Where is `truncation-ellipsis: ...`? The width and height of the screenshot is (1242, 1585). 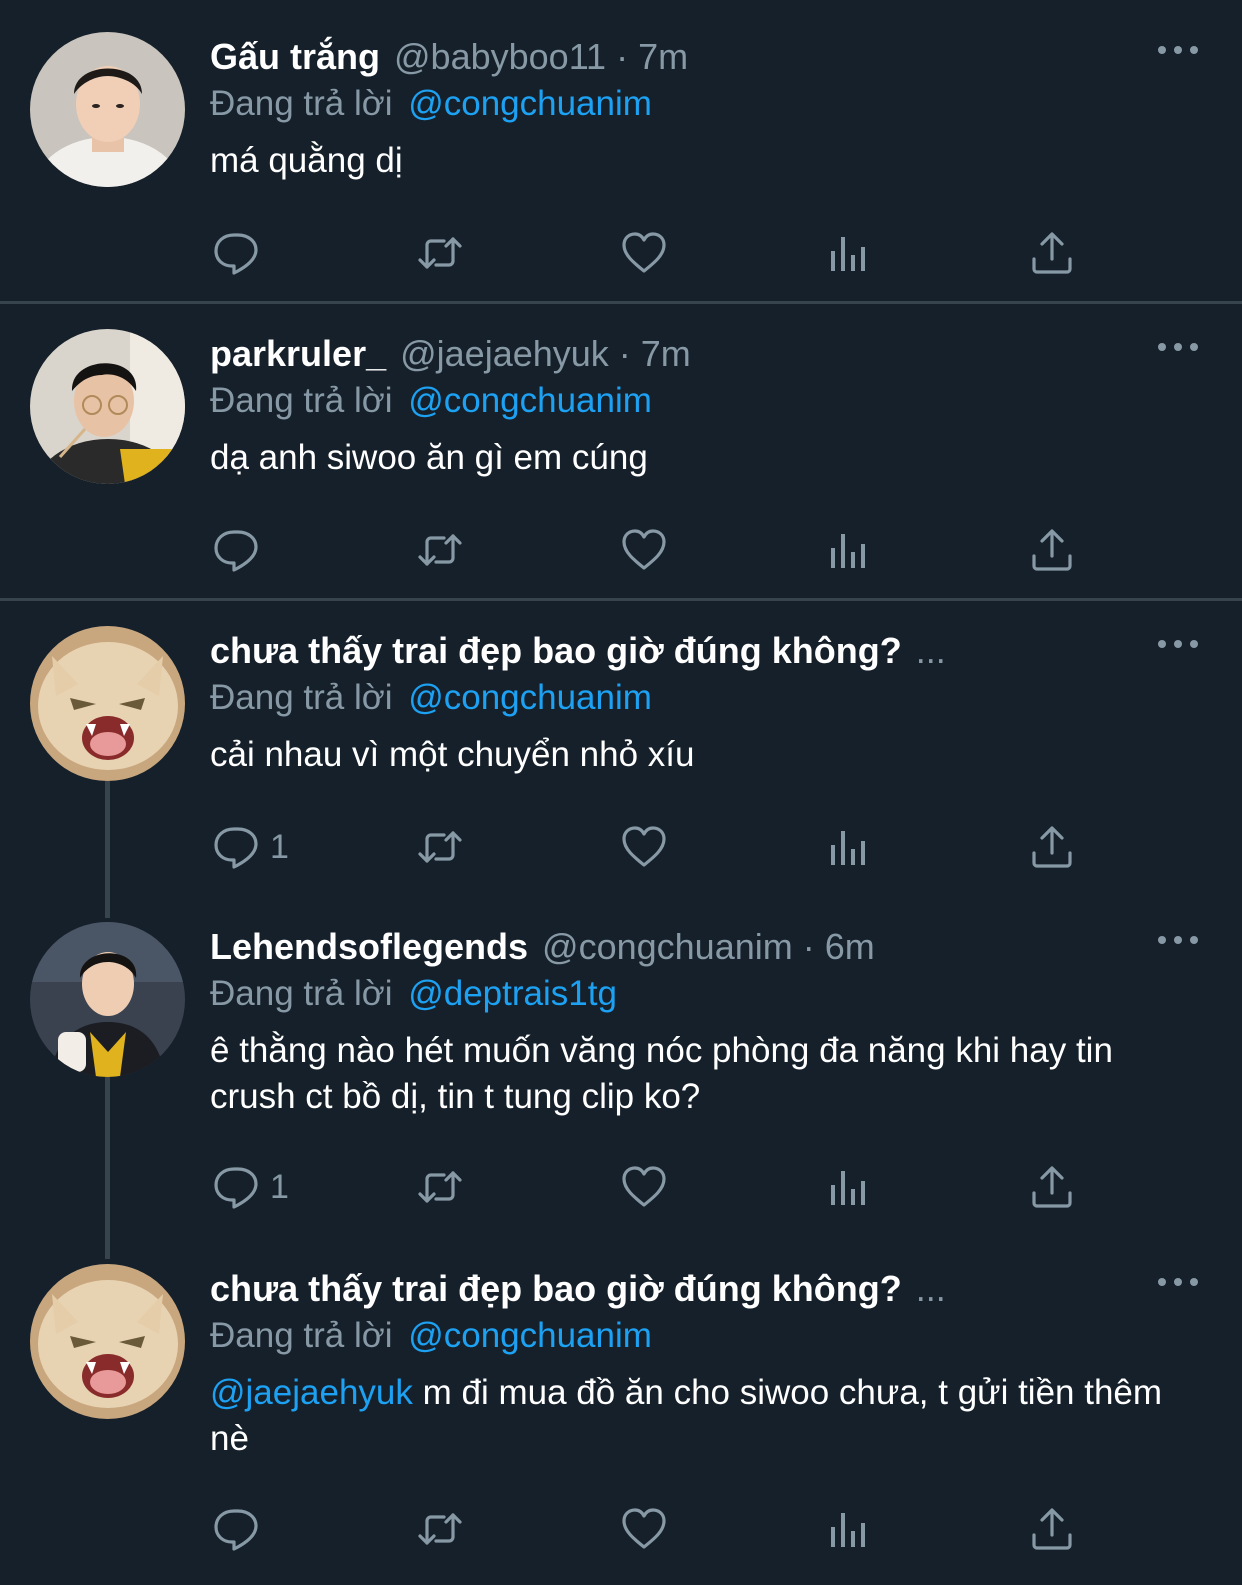 truncation-ellipsis: ... is located at coordinates (930, 650).